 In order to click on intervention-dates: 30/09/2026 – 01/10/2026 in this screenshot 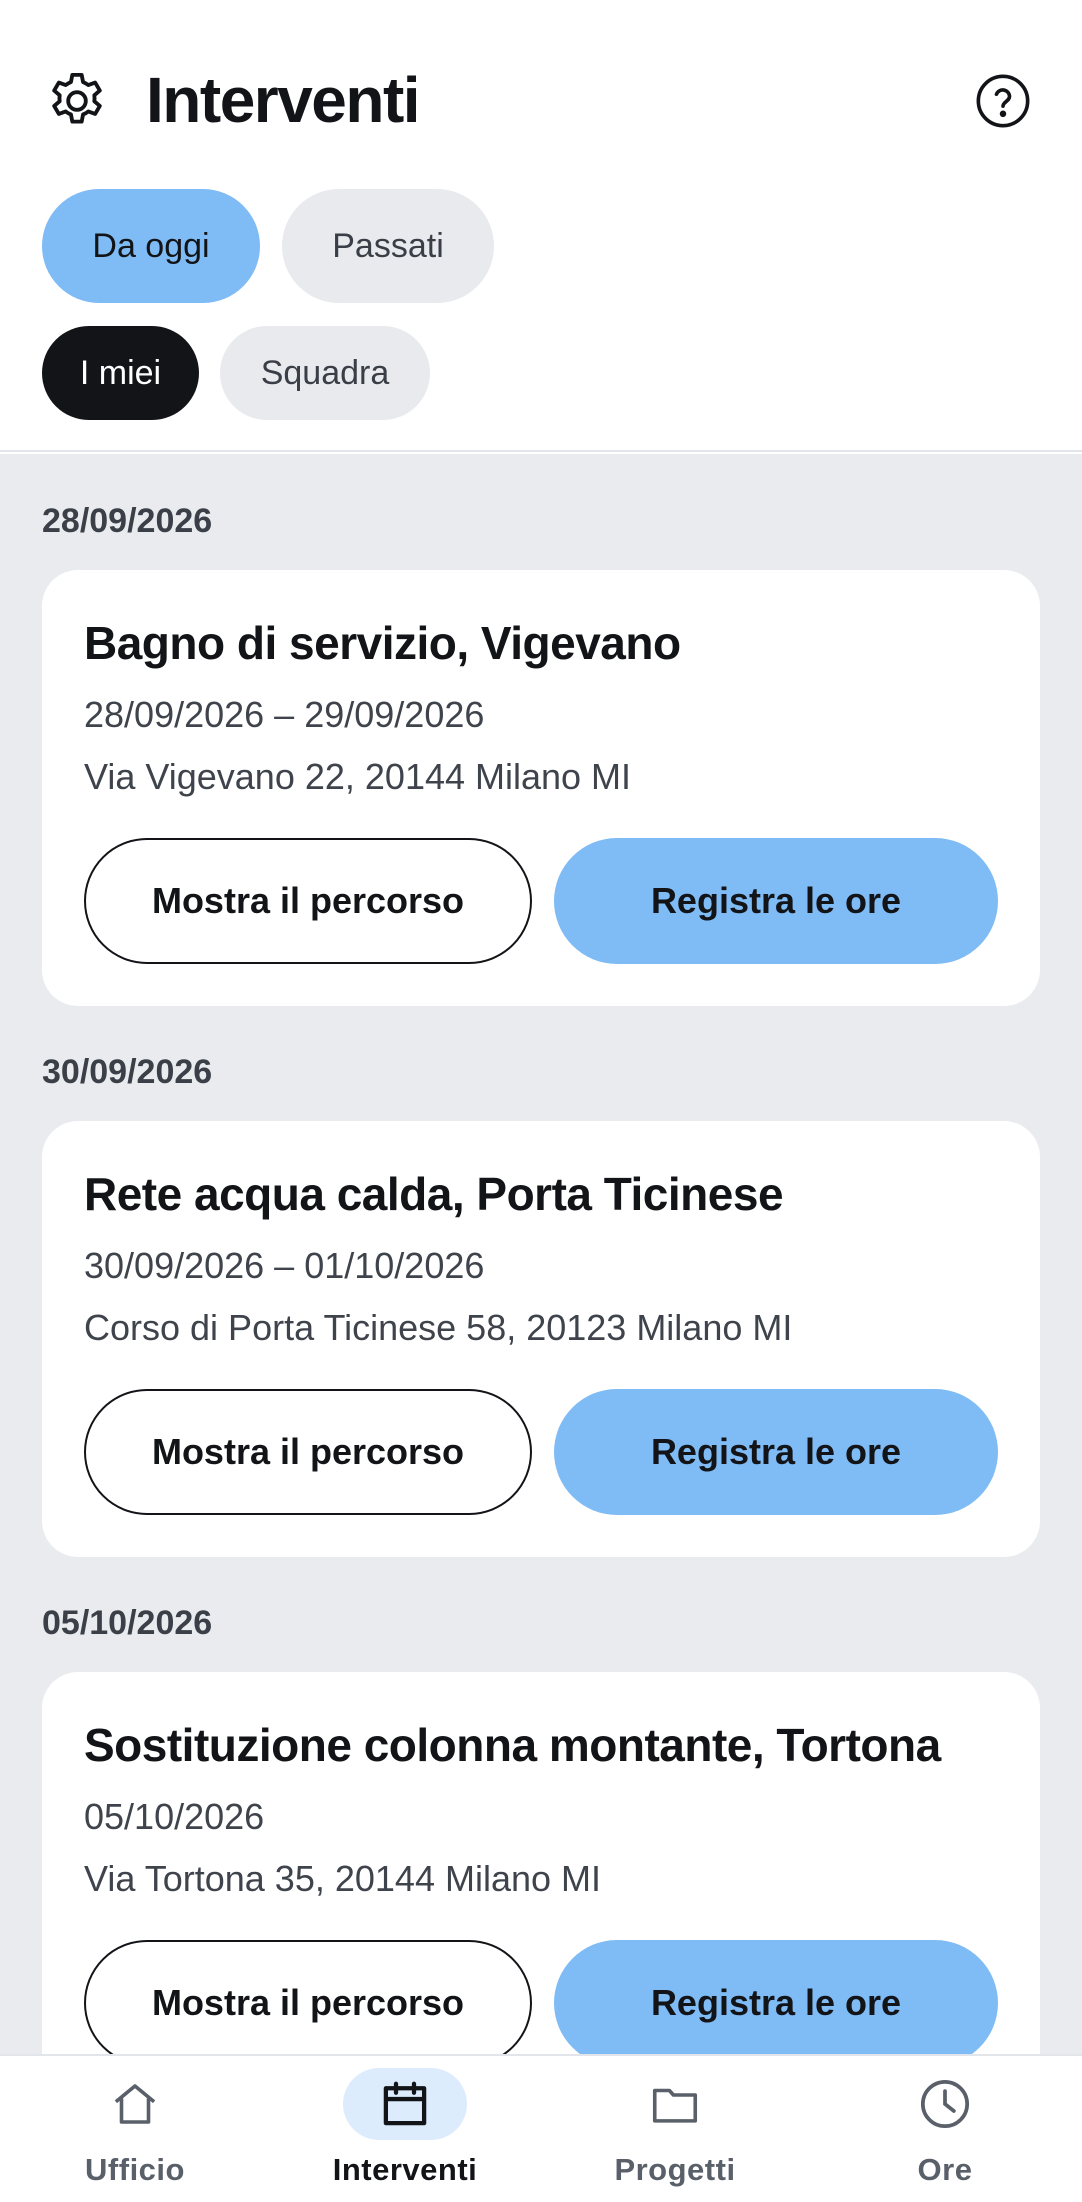, I will do `click(284, 1265)`.